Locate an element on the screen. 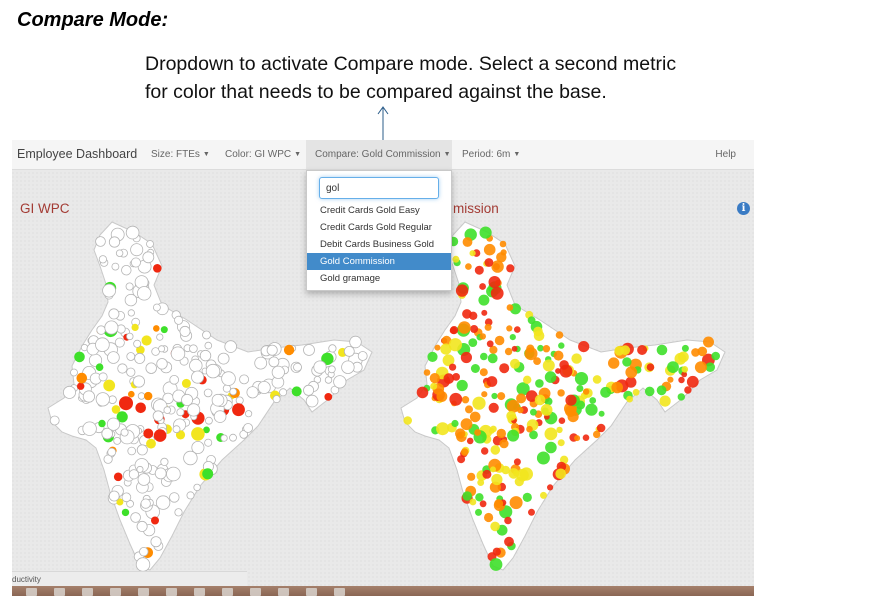 This screenshot has width=870, height=596. help-link: Help is located at coordinates (725, 154).